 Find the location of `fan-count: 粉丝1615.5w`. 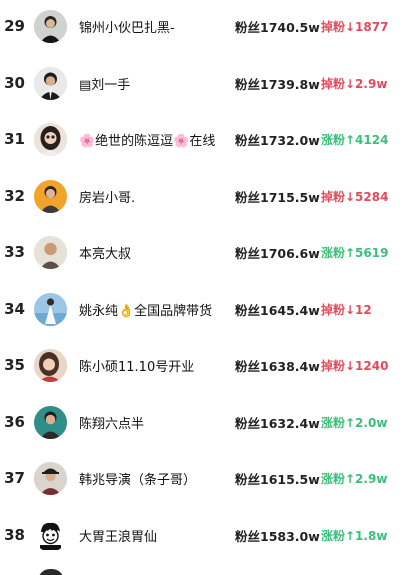

fan-count: 粉丝1615.5w is located at coordinates (277, 479).